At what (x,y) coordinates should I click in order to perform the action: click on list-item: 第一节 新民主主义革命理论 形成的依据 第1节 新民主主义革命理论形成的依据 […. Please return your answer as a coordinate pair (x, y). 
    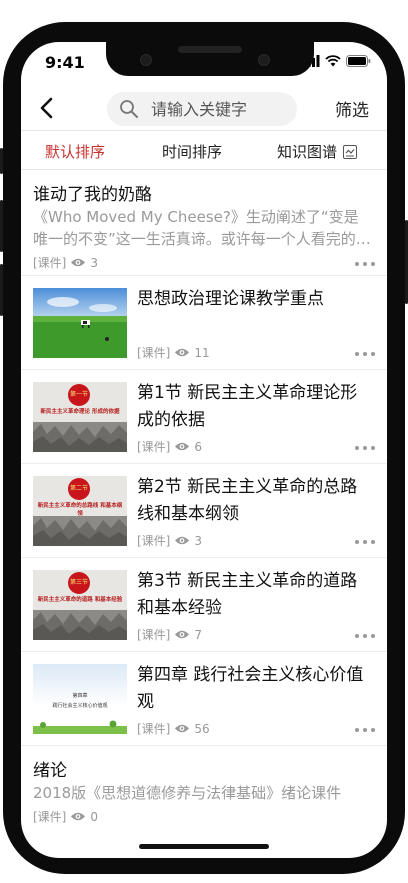
    Looking at the image, I should click on (204, 417).